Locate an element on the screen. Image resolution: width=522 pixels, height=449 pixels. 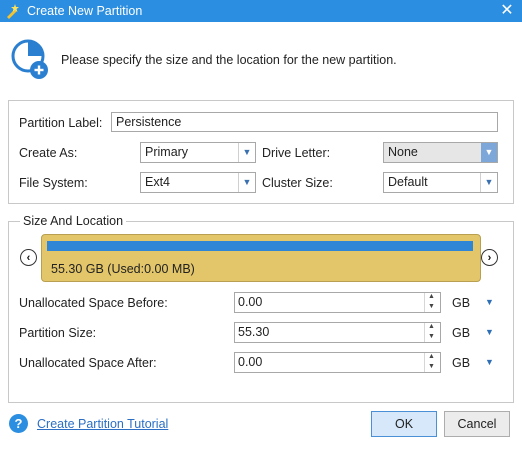
space-after-spinner: ▲ ▼ is located at coordinates (432, 362).